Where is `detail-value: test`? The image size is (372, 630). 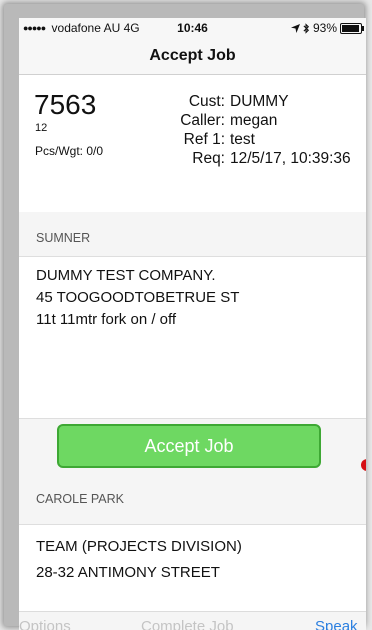
detail-value: test is located at coordinates (242, 139).